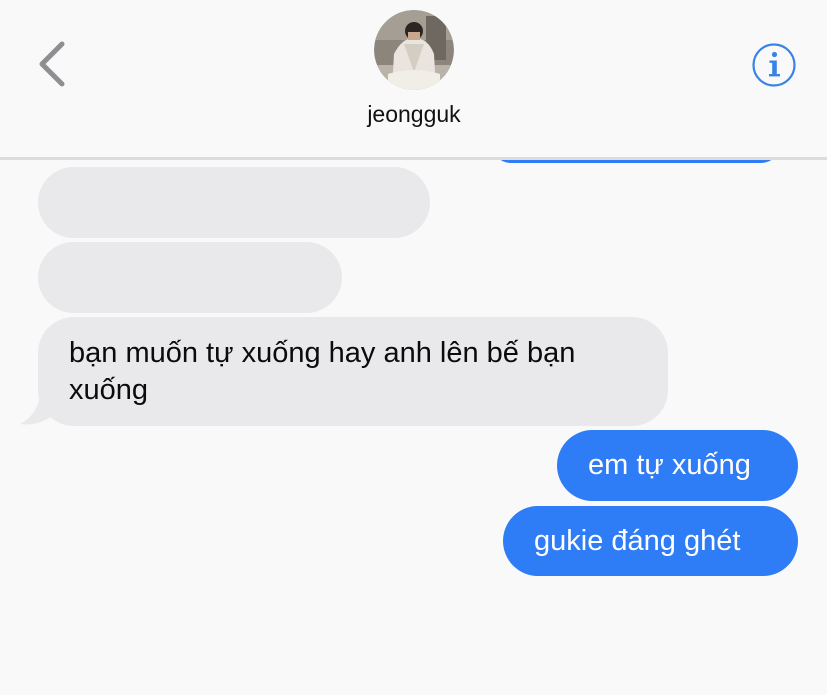  I want to click on bubble-tail, so click(39, 408).